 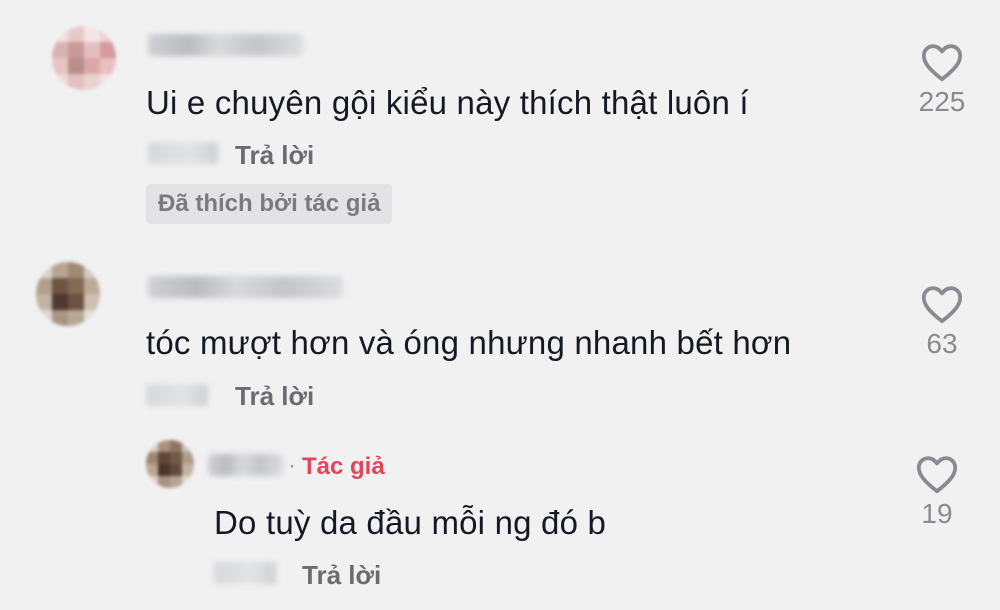 I want to click on liked-by-author-badge: Đã thích bởi tác giả, so click(x=269, y=204).